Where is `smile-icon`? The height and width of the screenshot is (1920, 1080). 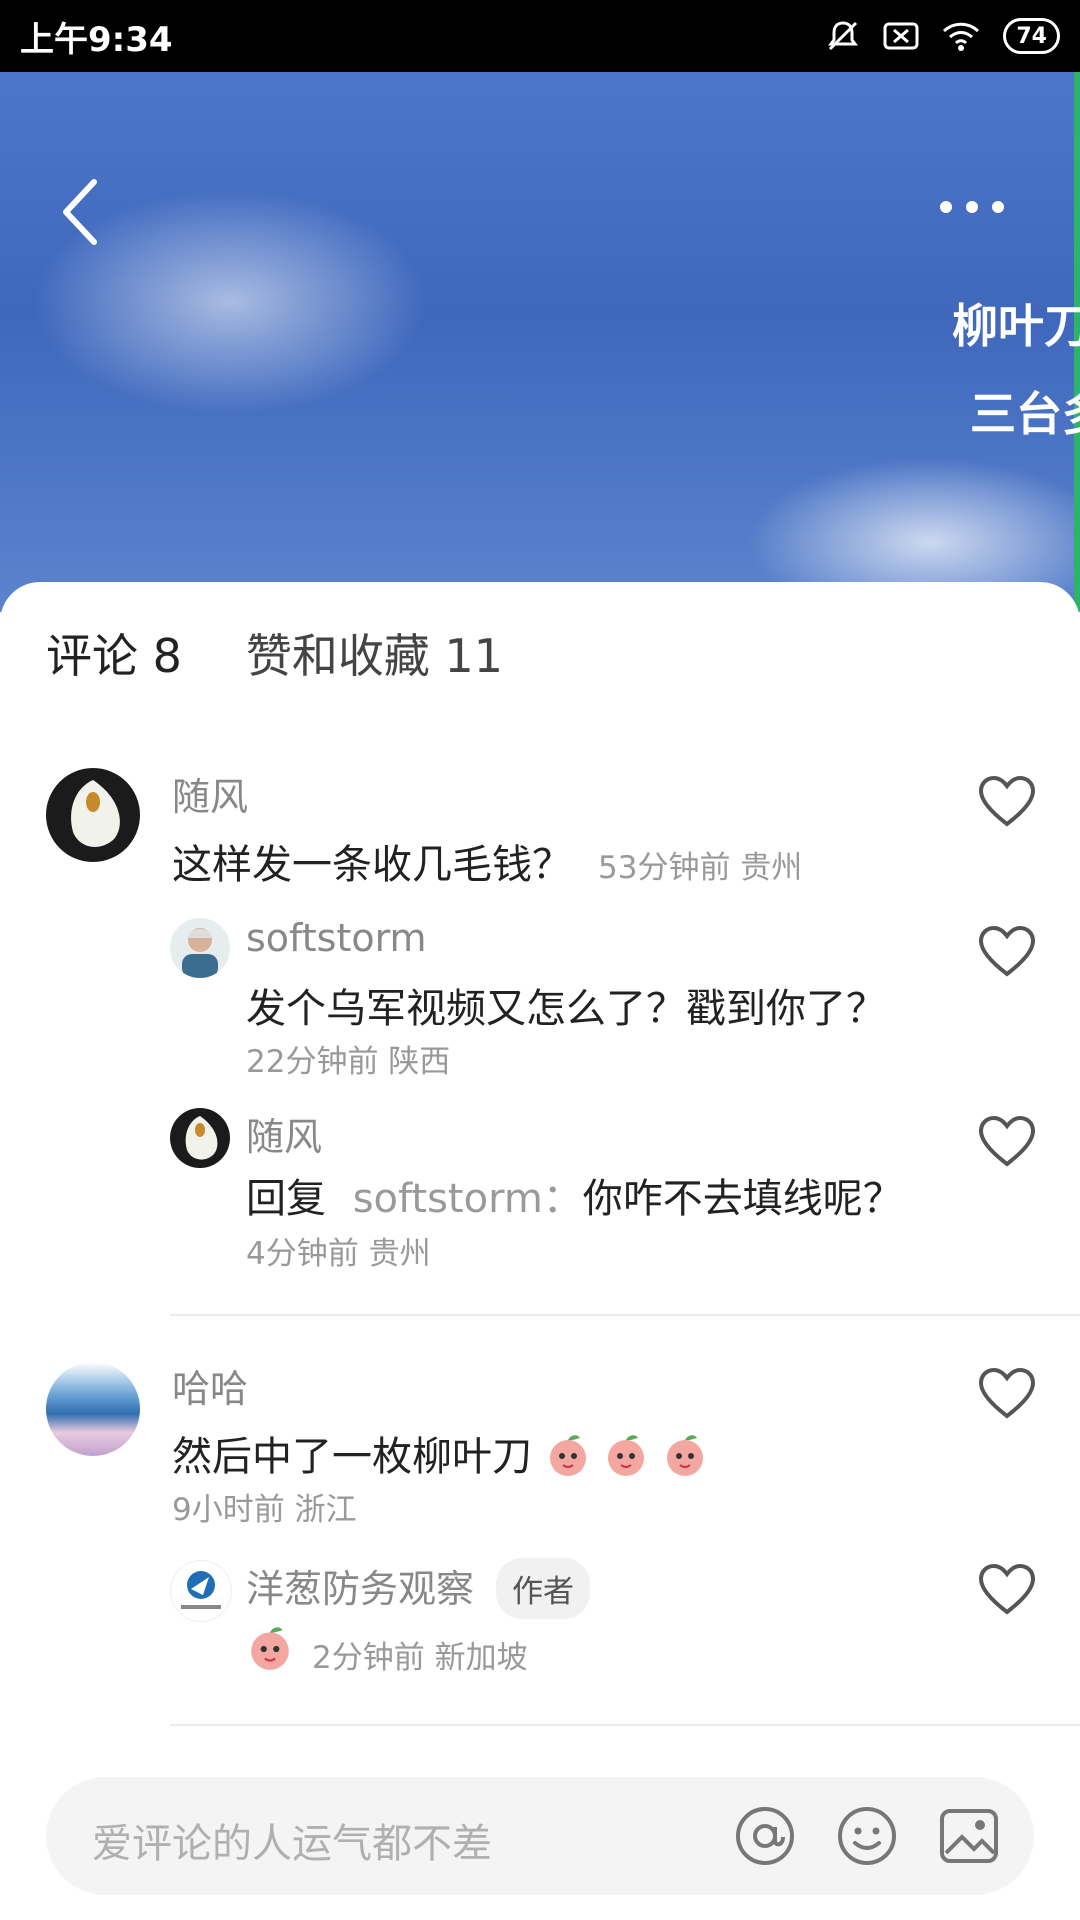 smile-icon is located at coordinates (867, 1836).